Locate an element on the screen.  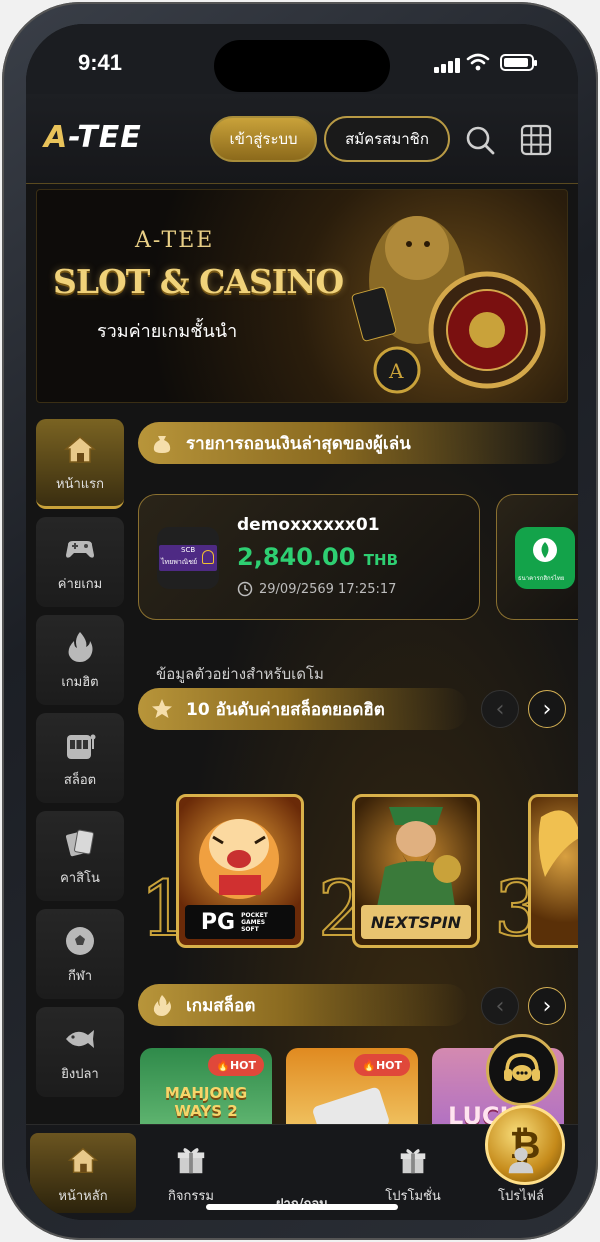
demo-note: ข้อมูลตัวอย่างสำหรับเดโม is located at coordinates (240, 674).